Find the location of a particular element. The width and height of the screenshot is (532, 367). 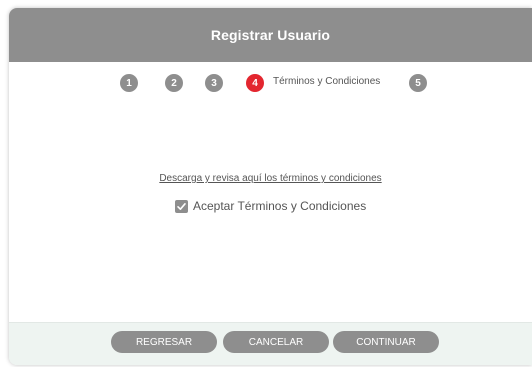

step-5: 5 is located at coordinates (418, 83).